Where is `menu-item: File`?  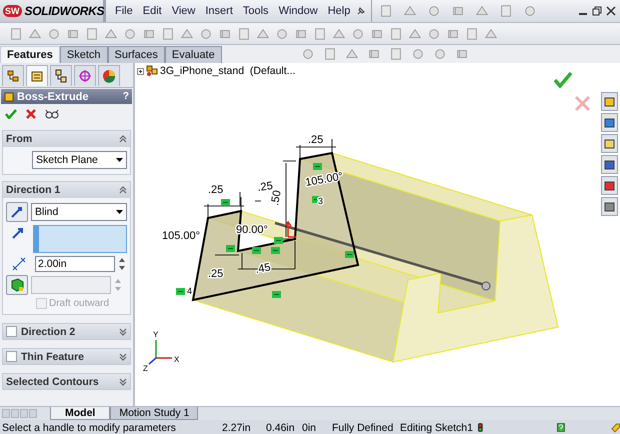 menu-item: File is located at coordinates (124, 11).